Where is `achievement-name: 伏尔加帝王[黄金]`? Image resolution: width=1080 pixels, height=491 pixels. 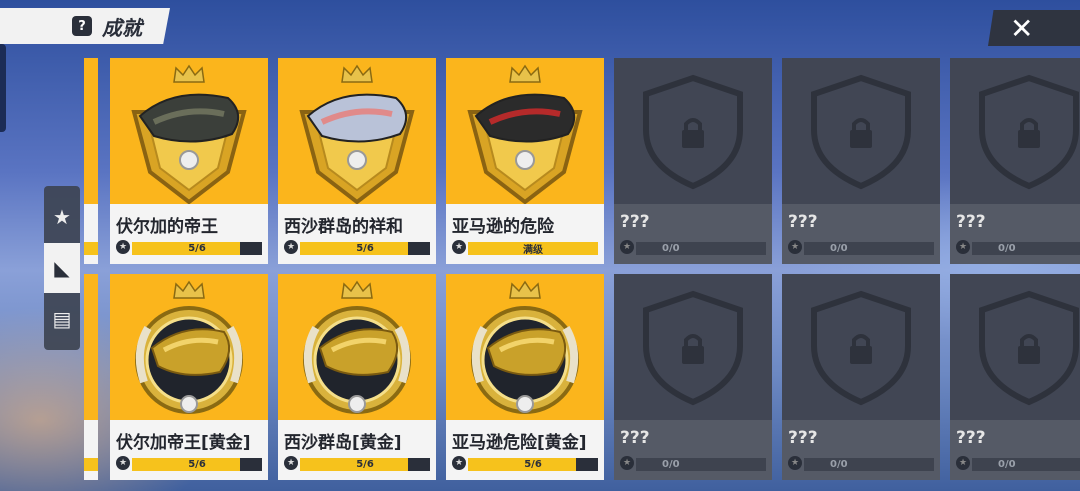
achievement-name: 伏尔加帝王[黄金] is located at coordinates (183, 443).